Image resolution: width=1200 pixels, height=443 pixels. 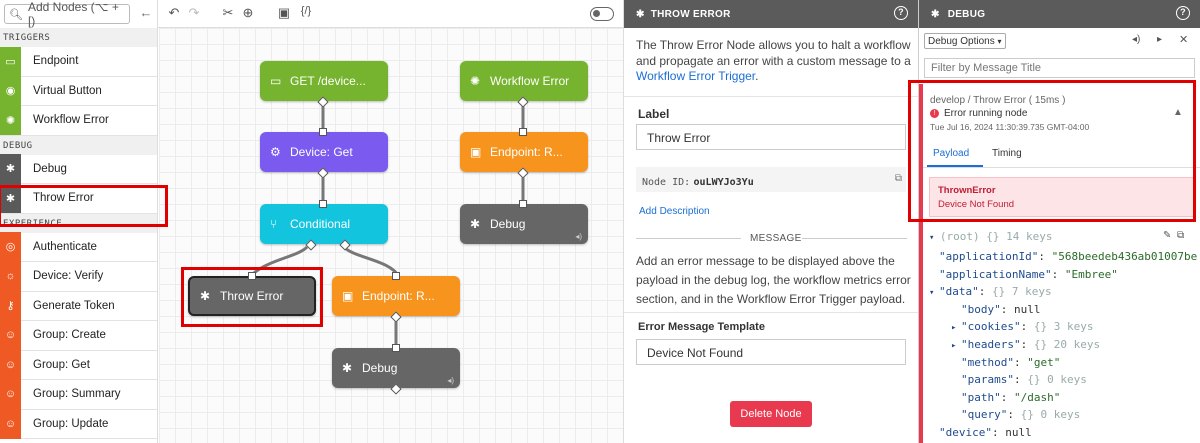 I want to click on palette-item-label: Endpoint, so click(x=56, y=61).